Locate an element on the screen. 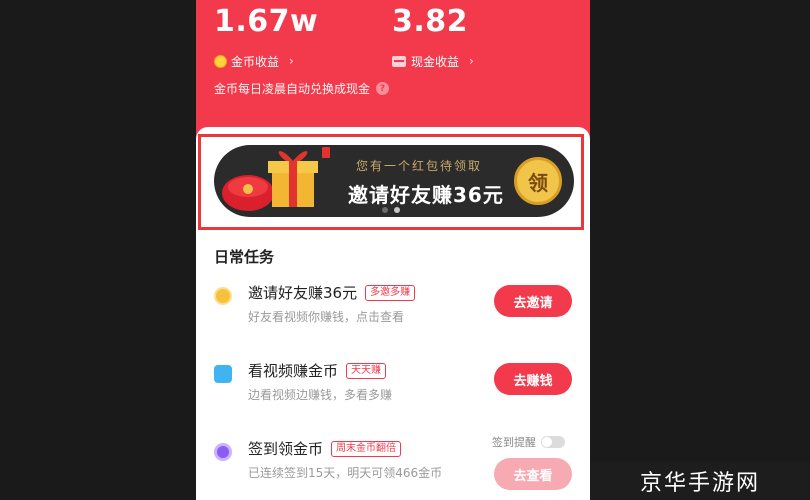 Image resolution: width=810 pixels, height=500 pixels. checkin-reminder: 签到提醒 is located at coordinates (528, 442).